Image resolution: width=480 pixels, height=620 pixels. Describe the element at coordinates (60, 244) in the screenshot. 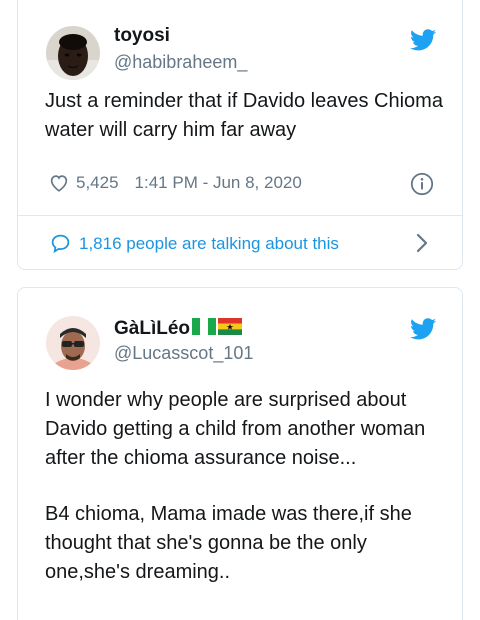

I see `speech-bubble-icon` at that location.